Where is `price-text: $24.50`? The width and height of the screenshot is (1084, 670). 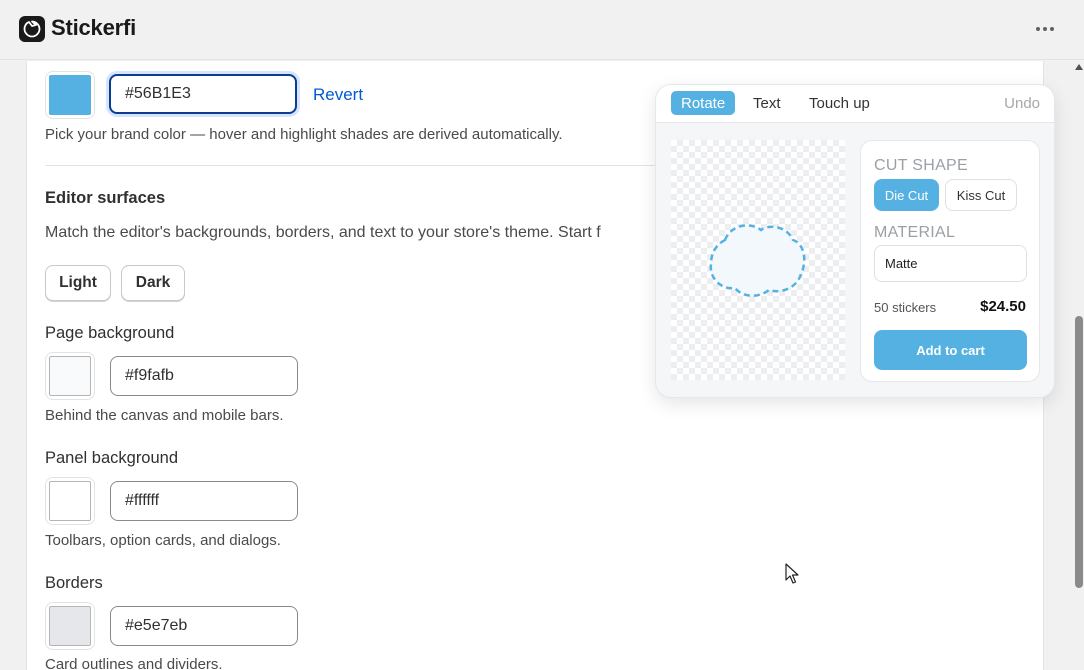
price-text: $24.50 is located at coordinates (1003, 306).